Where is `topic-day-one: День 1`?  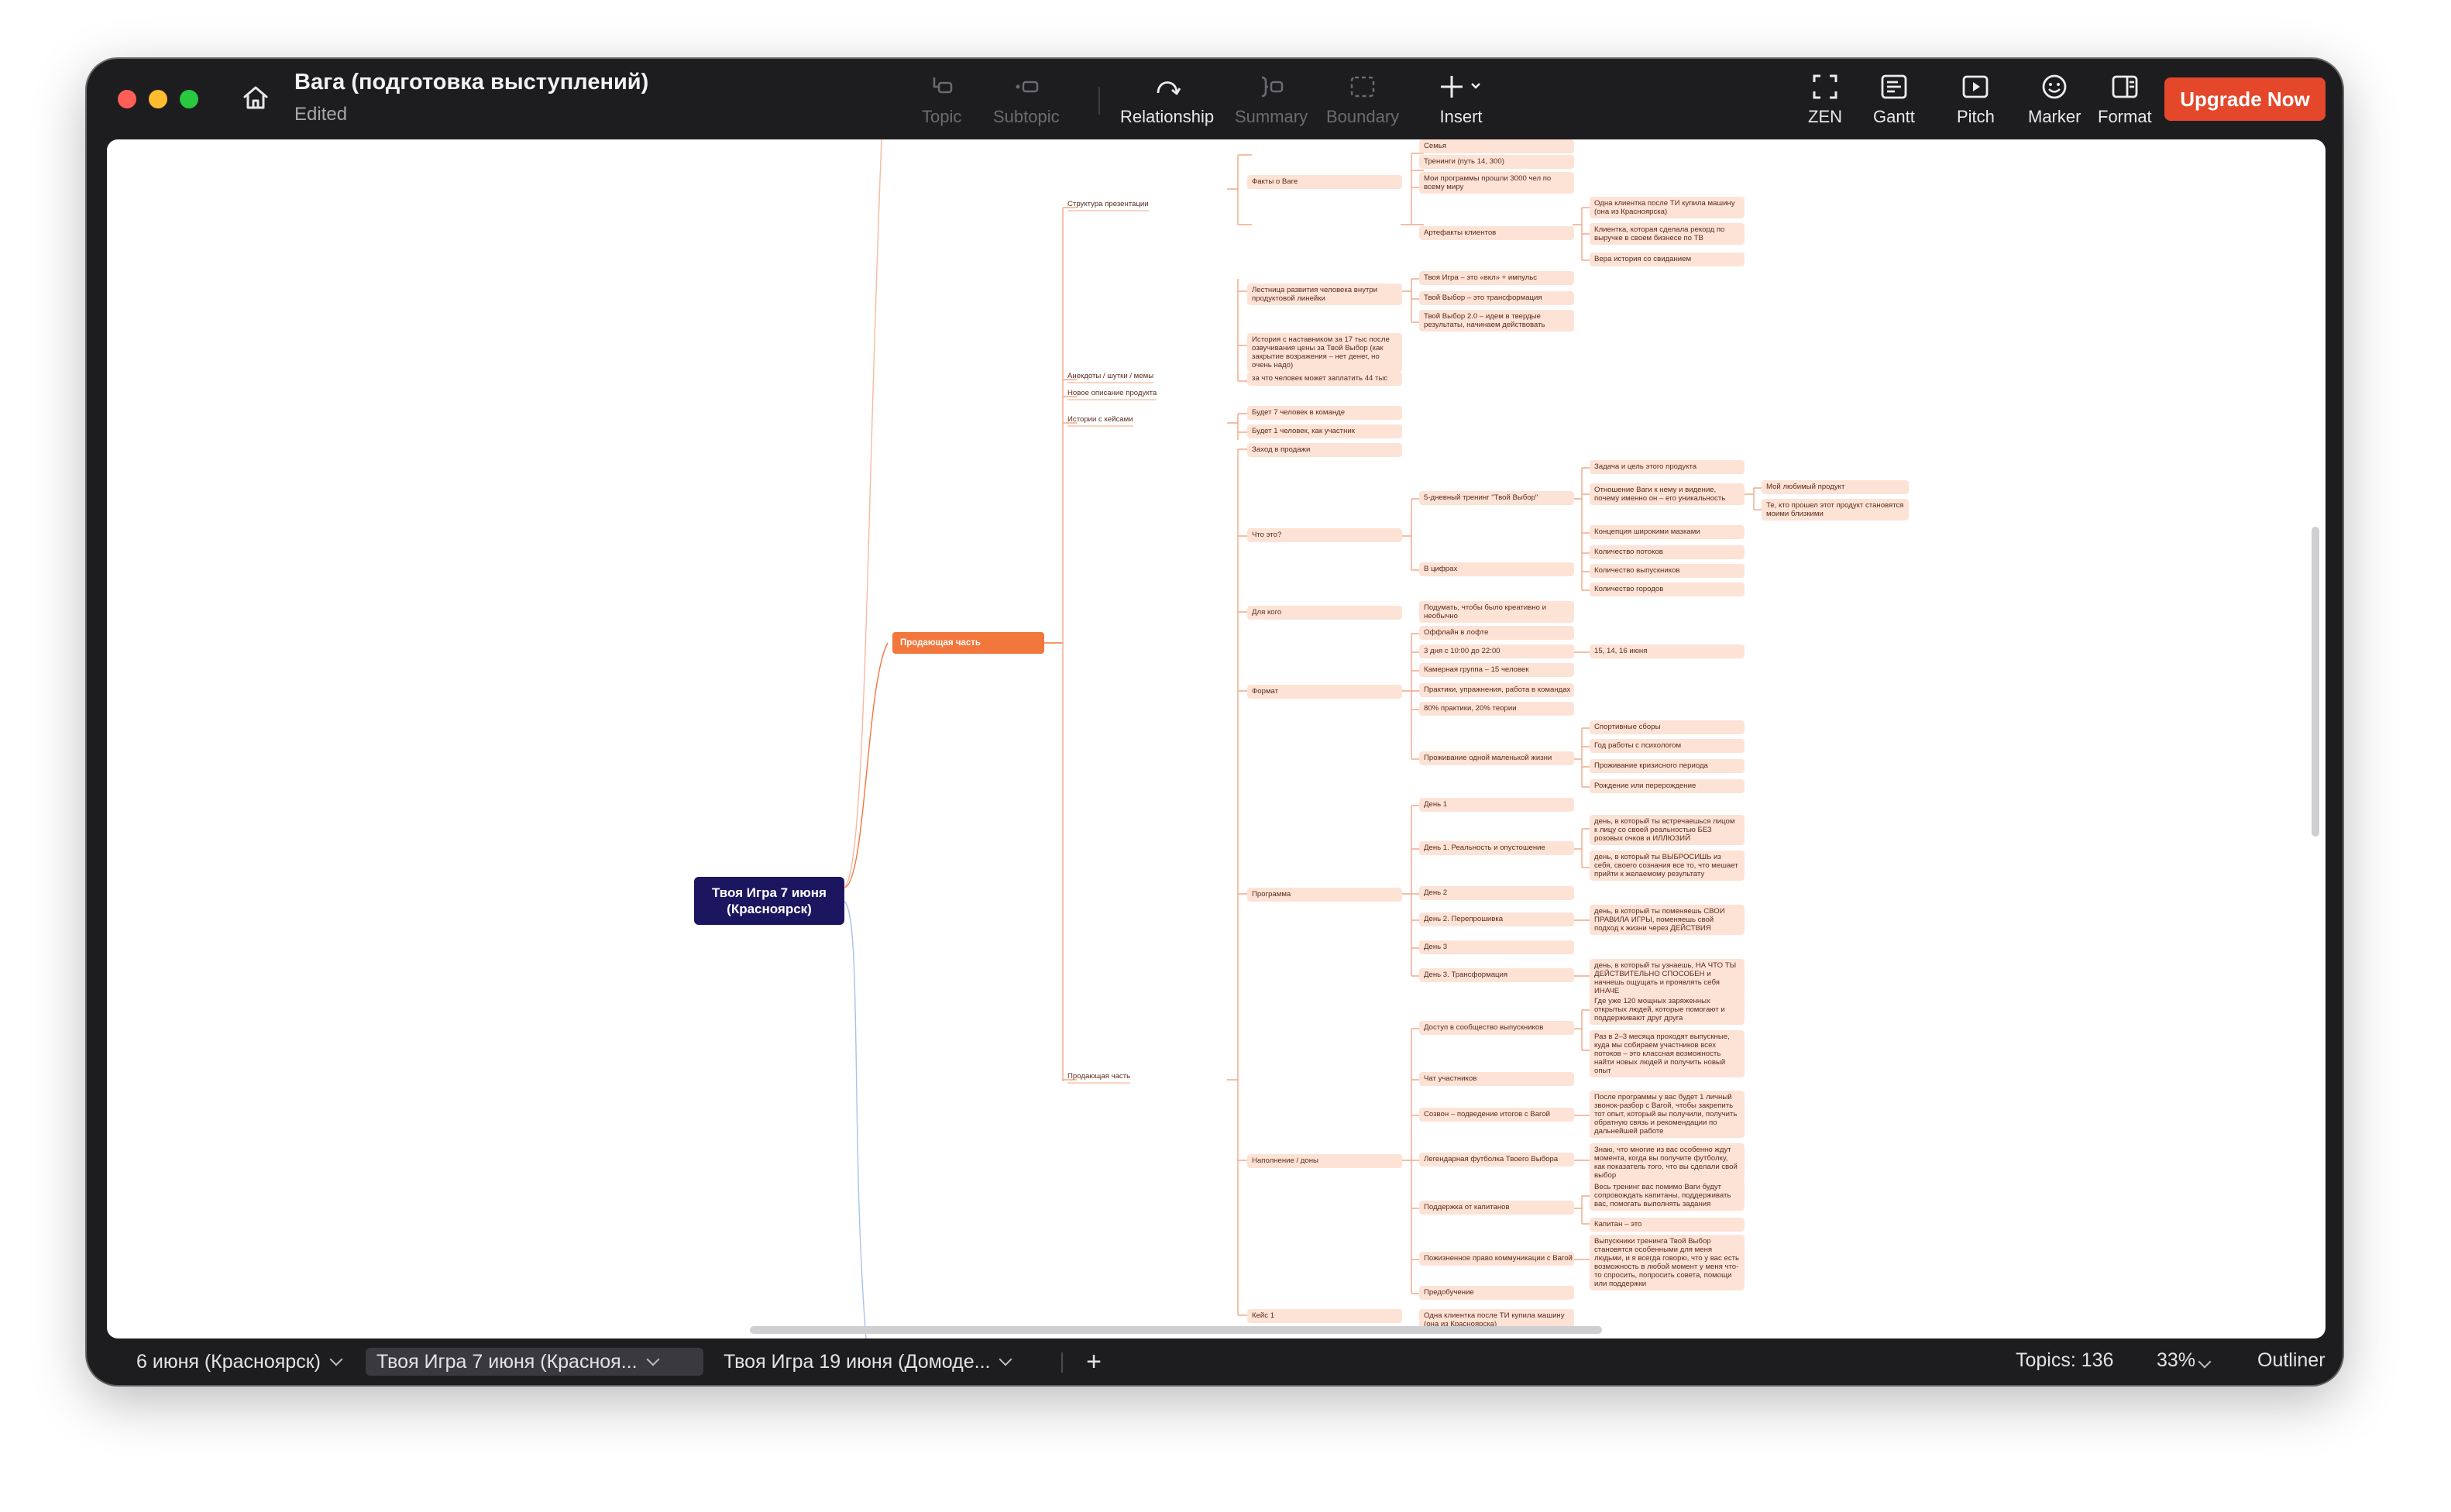
topic-day-one: День 1 is located at coordinates (1496, 805).